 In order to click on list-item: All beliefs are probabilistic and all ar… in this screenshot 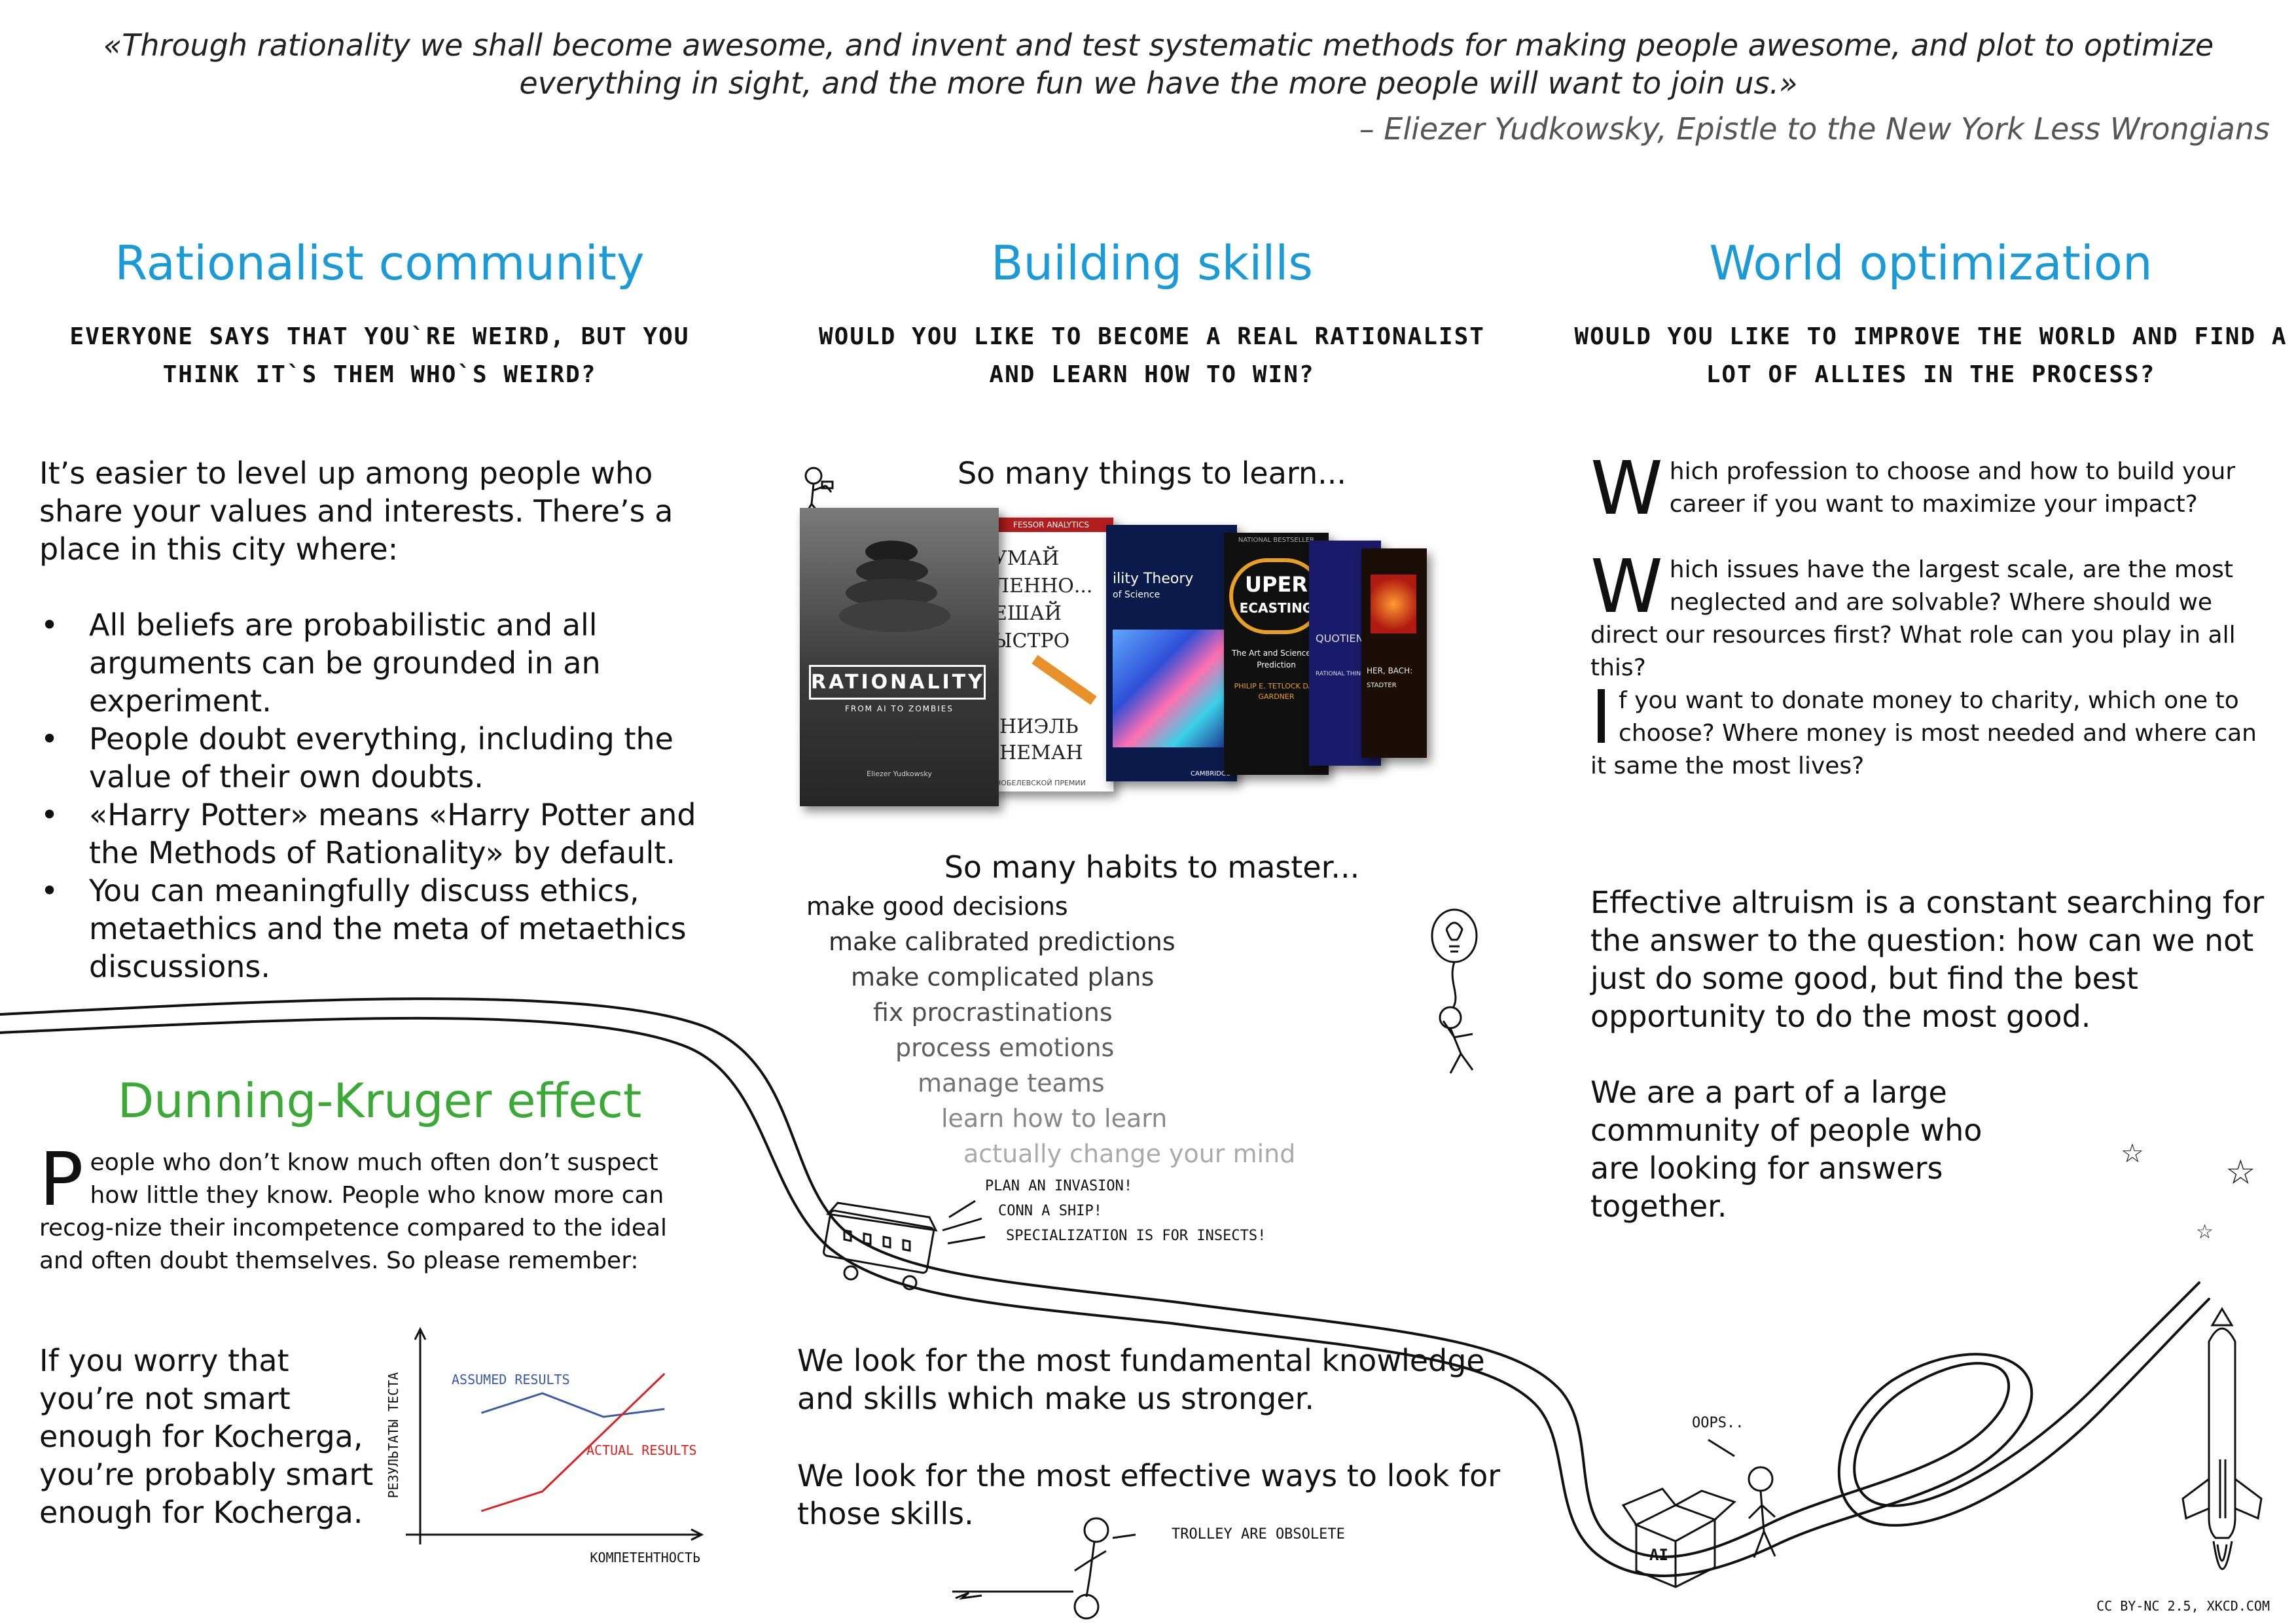, I will do `click(386, 663)`.